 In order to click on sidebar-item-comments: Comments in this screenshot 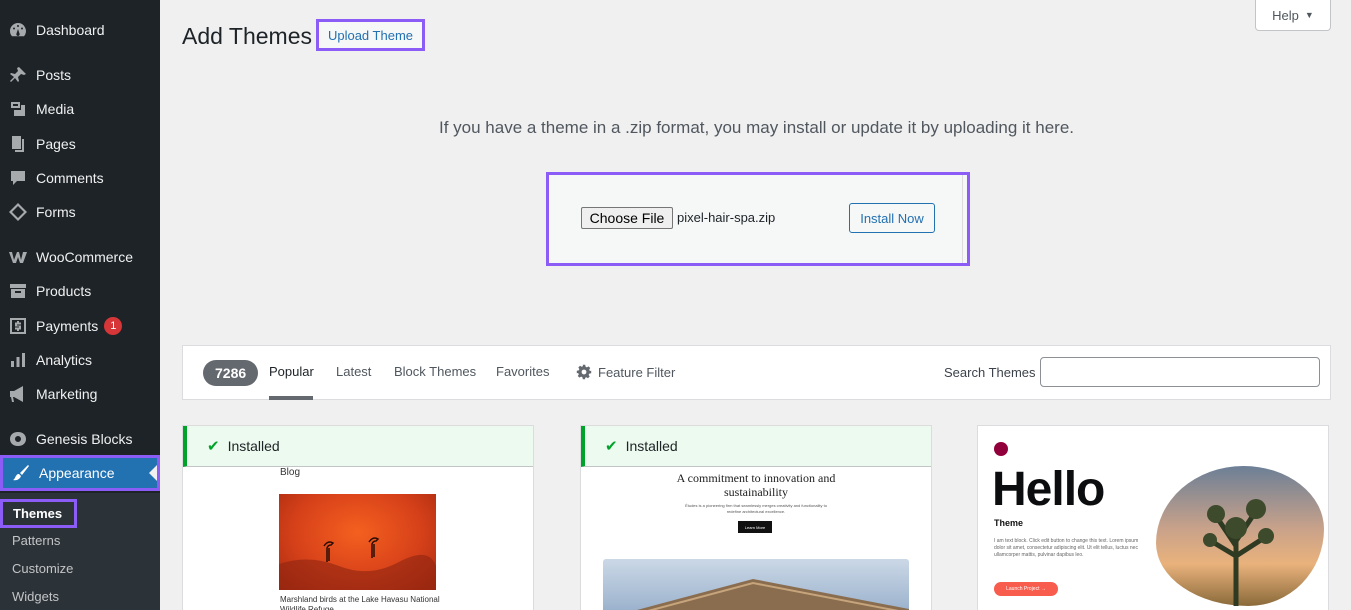, I will do `click(80, 178)`.